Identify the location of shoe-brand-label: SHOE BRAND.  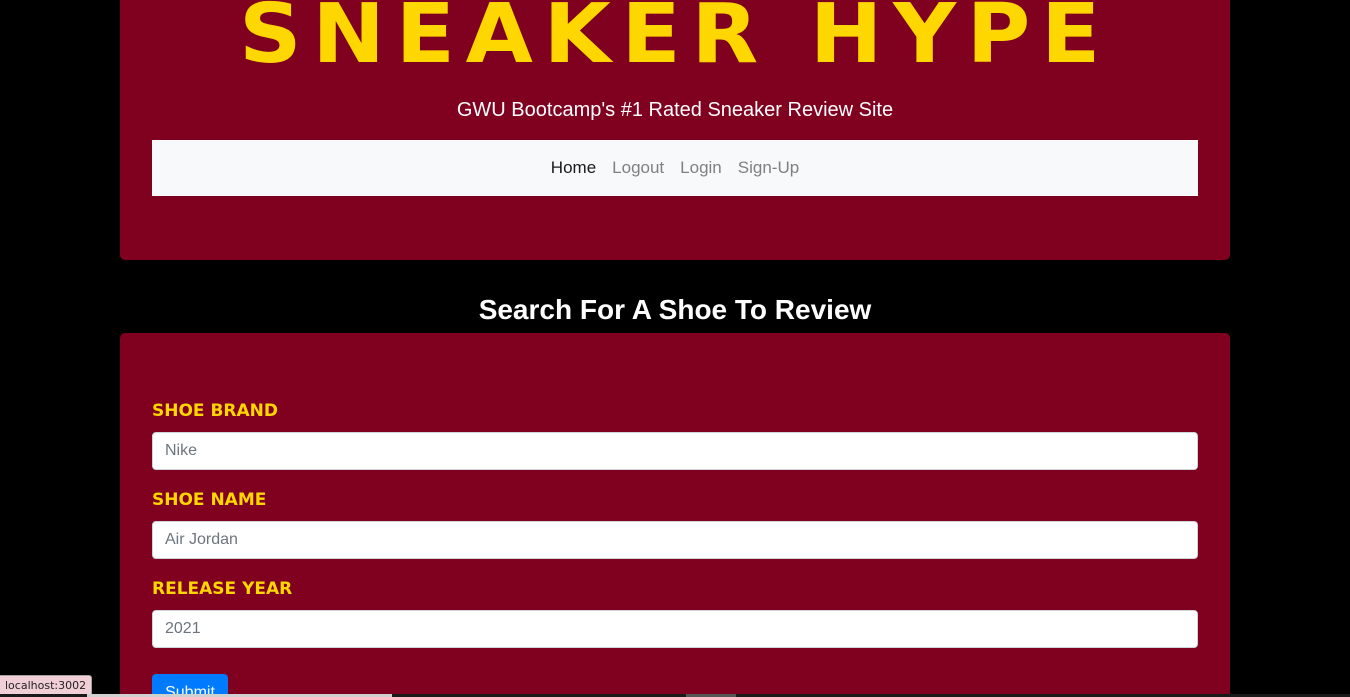
(215, 411).